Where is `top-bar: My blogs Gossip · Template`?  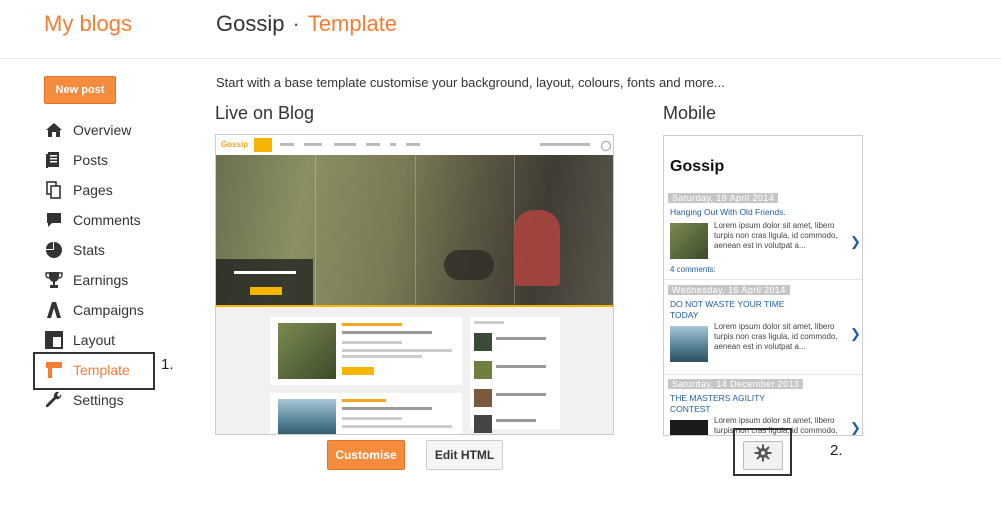 top-bar: My blogs Gossip · Template is located at coordinates (500, 29).